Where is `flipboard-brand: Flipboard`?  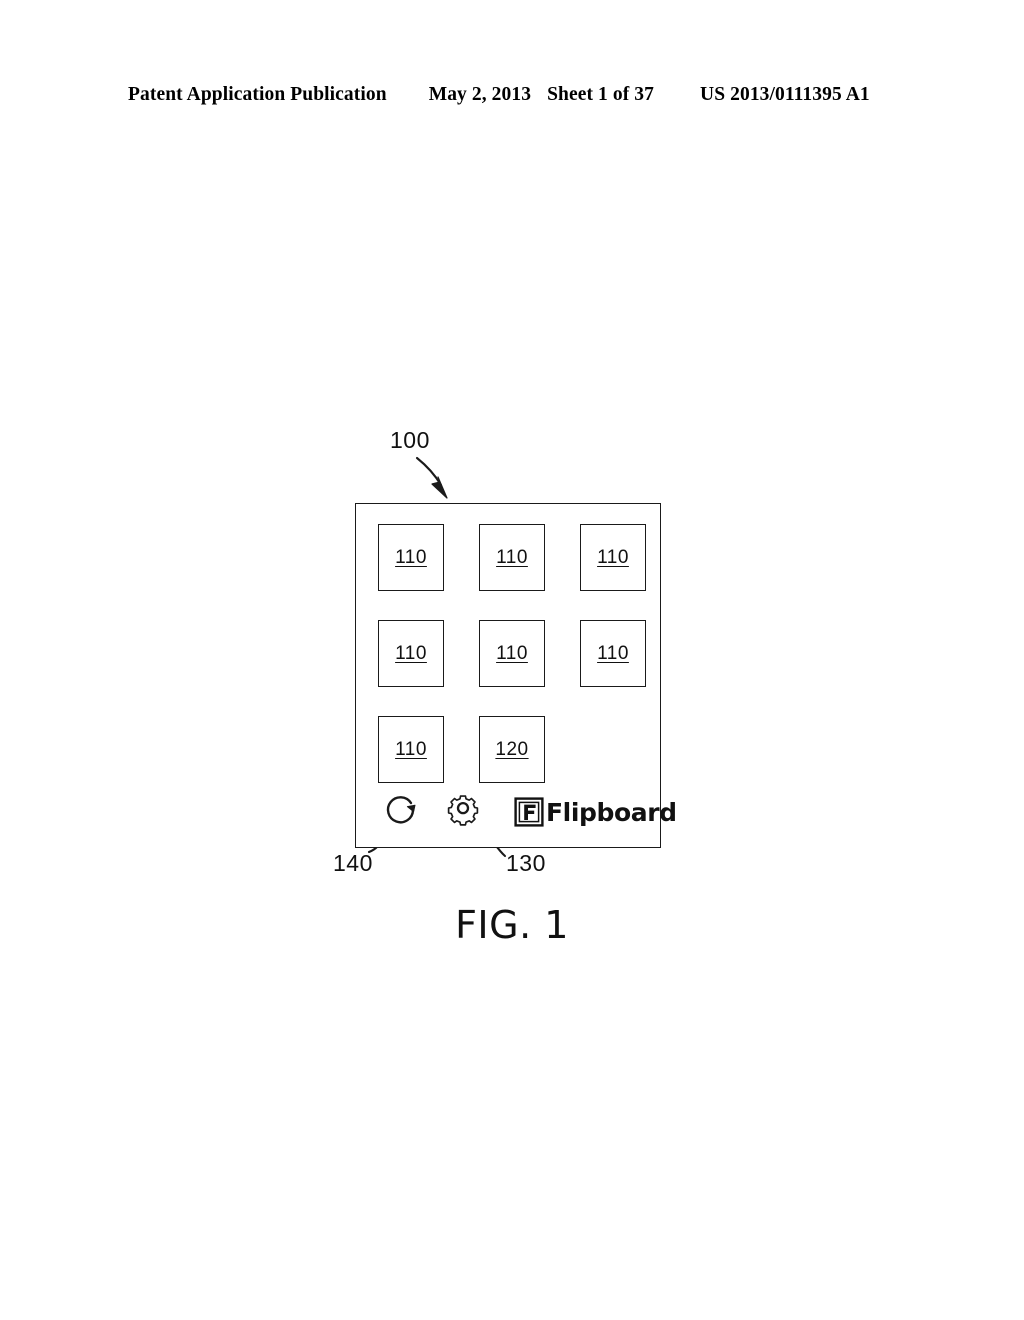 flipboard-brand: Flipboard is located at coordinates (595, 812).